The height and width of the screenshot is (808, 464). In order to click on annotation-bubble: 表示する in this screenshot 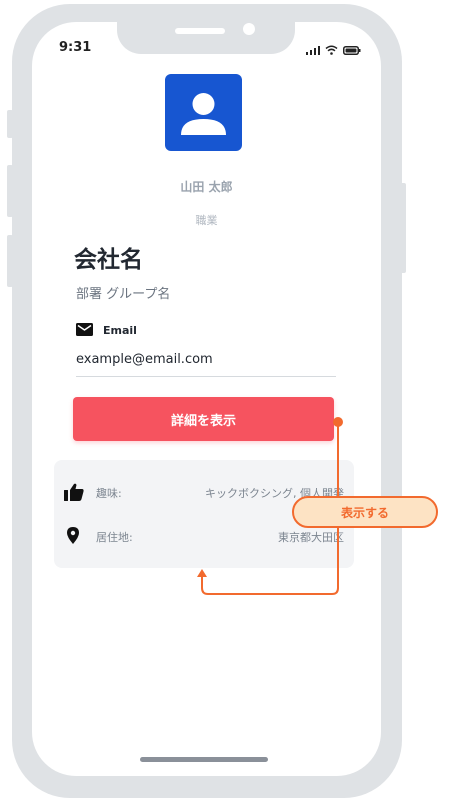, I will do `click(365, 512)`.